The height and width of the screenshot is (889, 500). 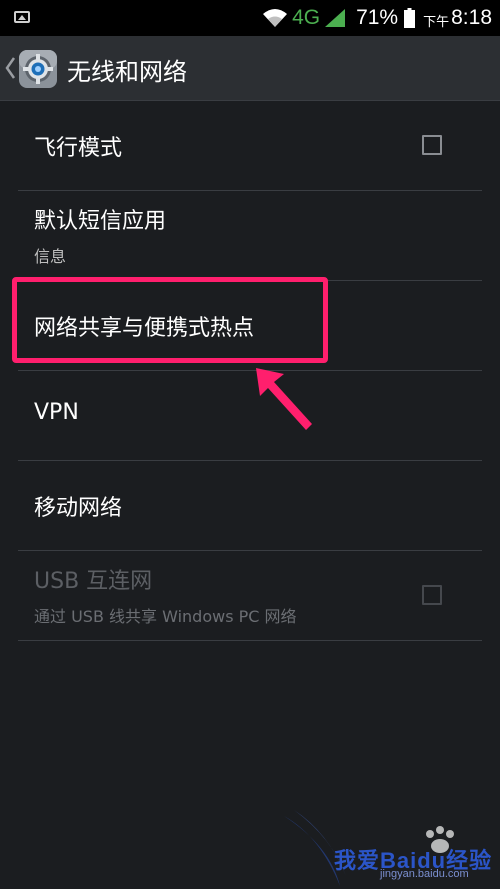 I want to click on settings-gear-icon, so click(x=38, y=69).